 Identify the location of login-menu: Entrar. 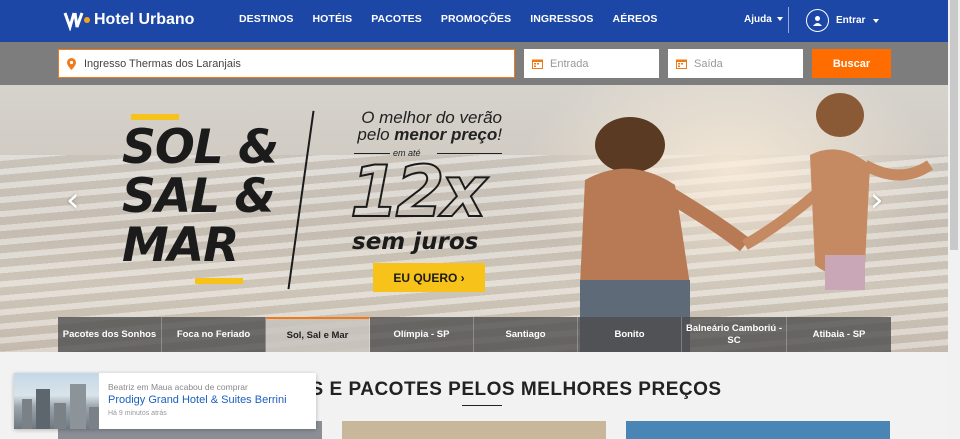
(843, 20).